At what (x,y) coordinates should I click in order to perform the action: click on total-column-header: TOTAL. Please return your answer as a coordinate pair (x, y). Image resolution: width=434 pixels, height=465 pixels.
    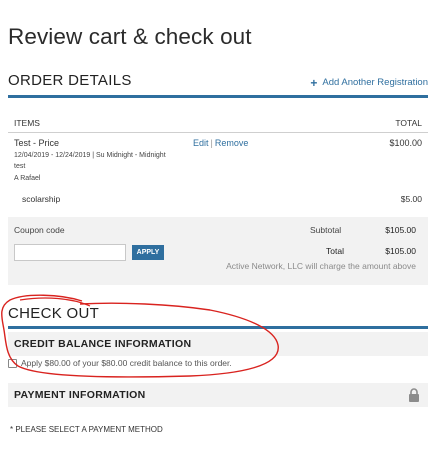
    Looking at the image, I should click on (408, 123).